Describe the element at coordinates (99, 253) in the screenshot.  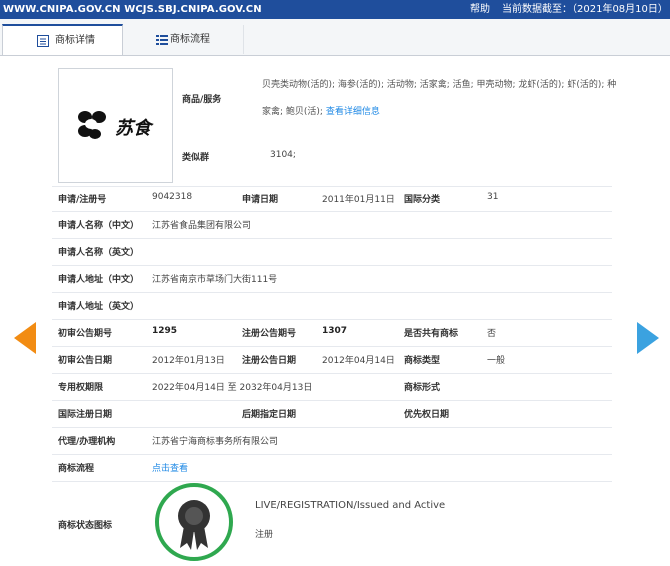
I see `applicant-en-label: 申请人名称（英文）` at that location.